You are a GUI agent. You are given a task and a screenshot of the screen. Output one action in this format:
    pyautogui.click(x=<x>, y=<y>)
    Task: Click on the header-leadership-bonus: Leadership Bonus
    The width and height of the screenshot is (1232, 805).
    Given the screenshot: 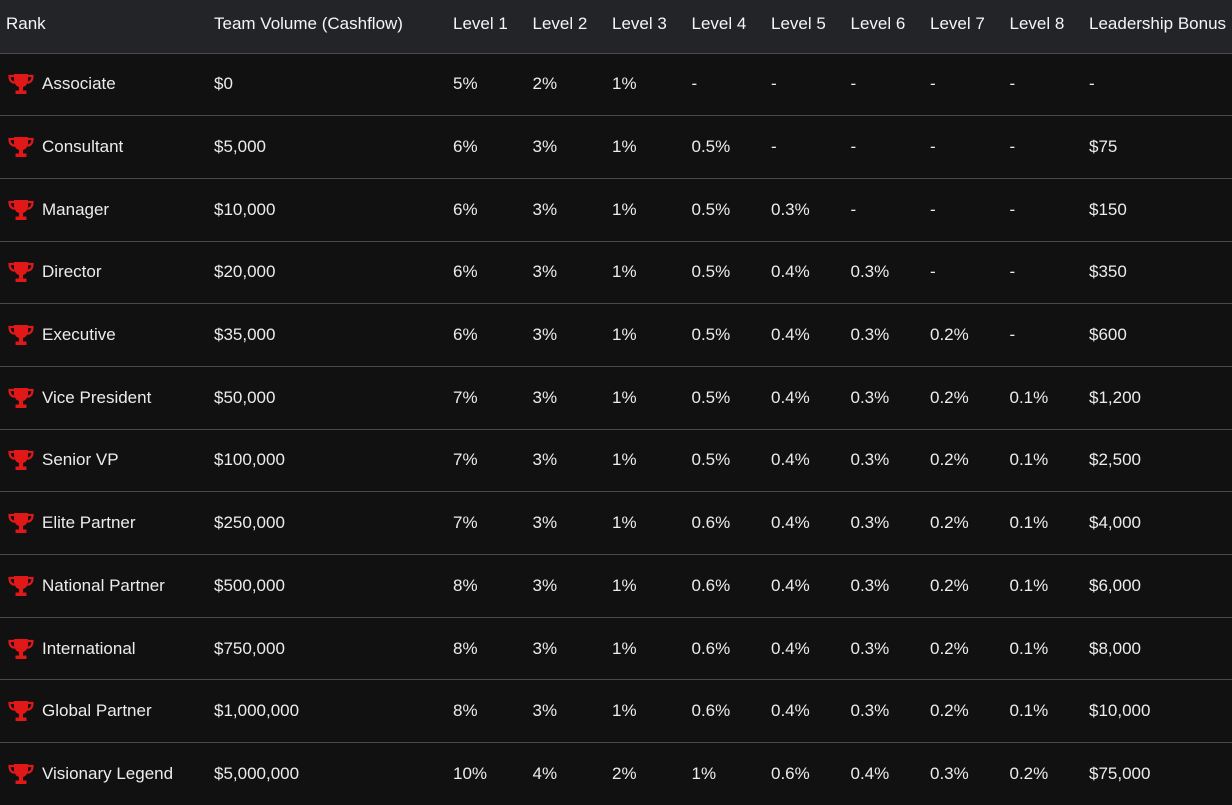 What is the action you would take?
    pyautogui.click(x=1160, y=27)
    